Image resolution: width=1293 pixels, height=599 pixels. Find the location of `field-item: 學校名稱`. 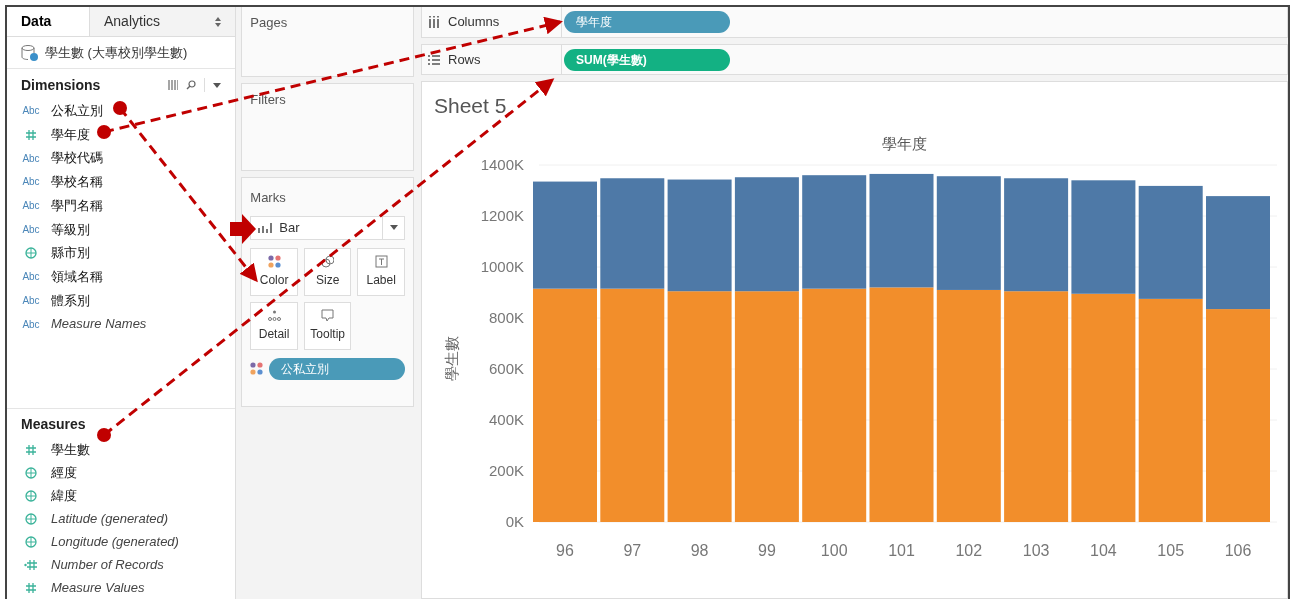

field-item: 學校名稱 is located at coordinates (77, 182).